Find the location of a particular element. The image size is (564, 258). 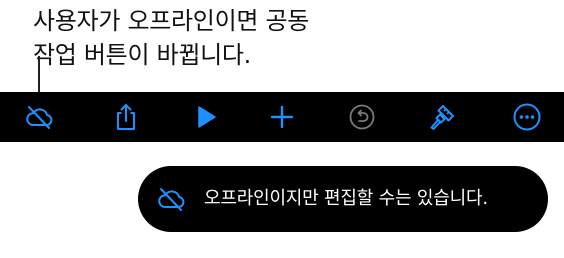

callout-leader-line is located at coordinates (39, 76).